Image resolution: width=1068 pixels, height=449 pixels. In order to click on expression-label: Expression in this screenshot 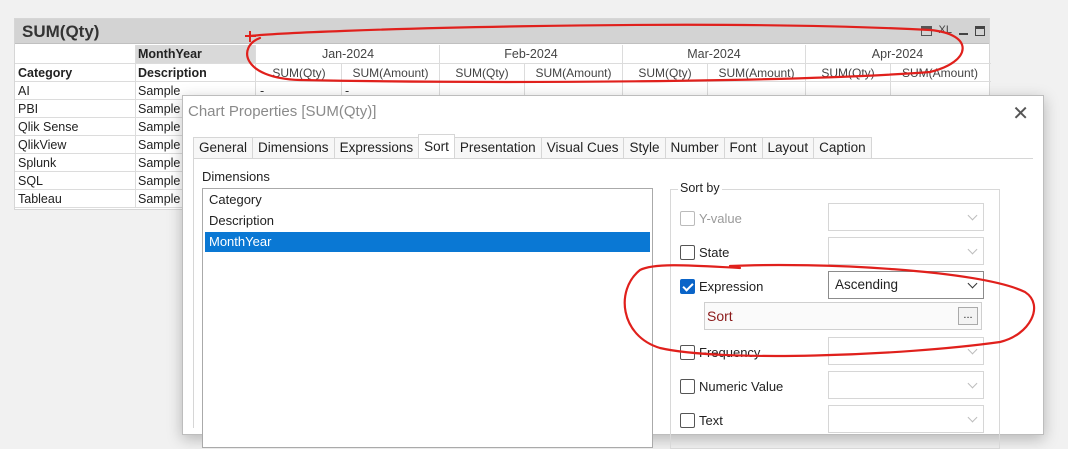, I will do `click(731, 286)`.